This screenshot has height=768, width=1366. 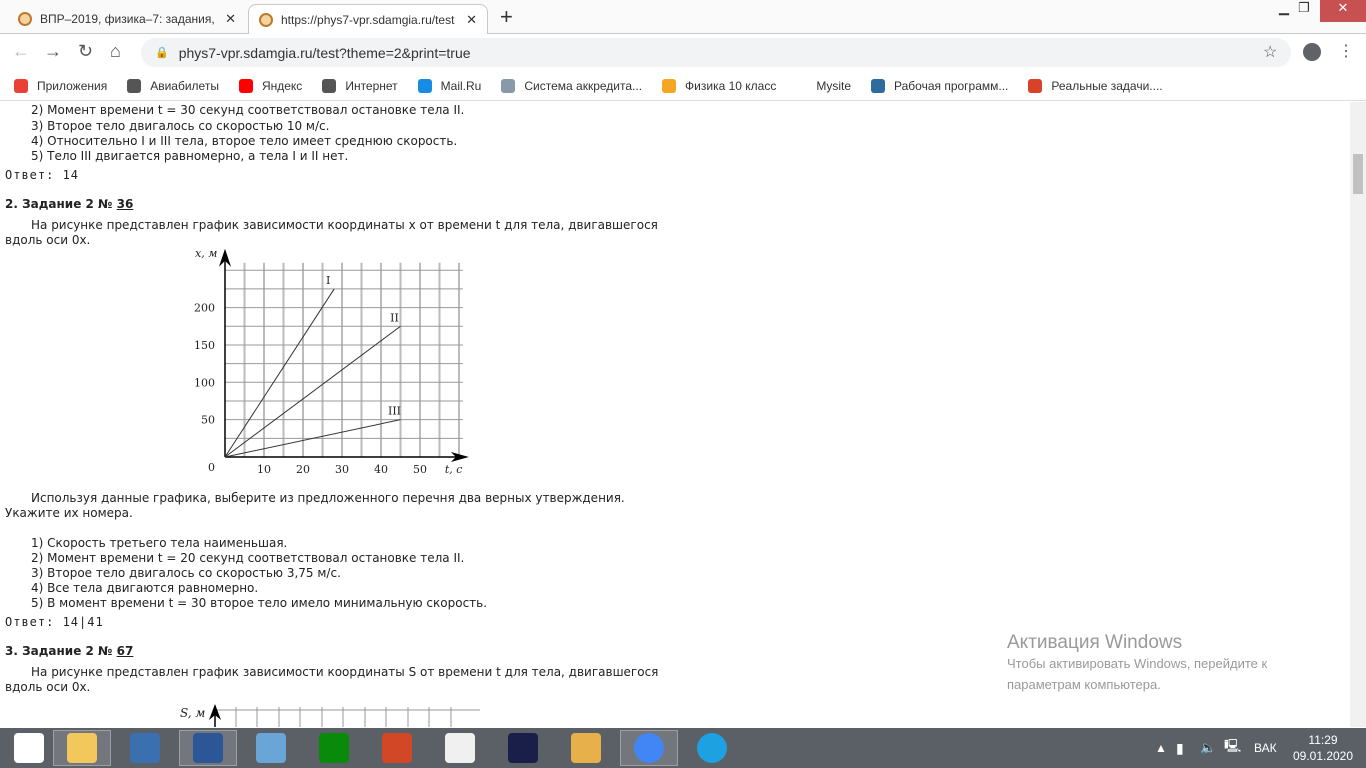 What do you see at coordinates (1270, 52) in the screenshot?
I see `bookmark-star-icon: ☆` at bounding box center [1270, 52].